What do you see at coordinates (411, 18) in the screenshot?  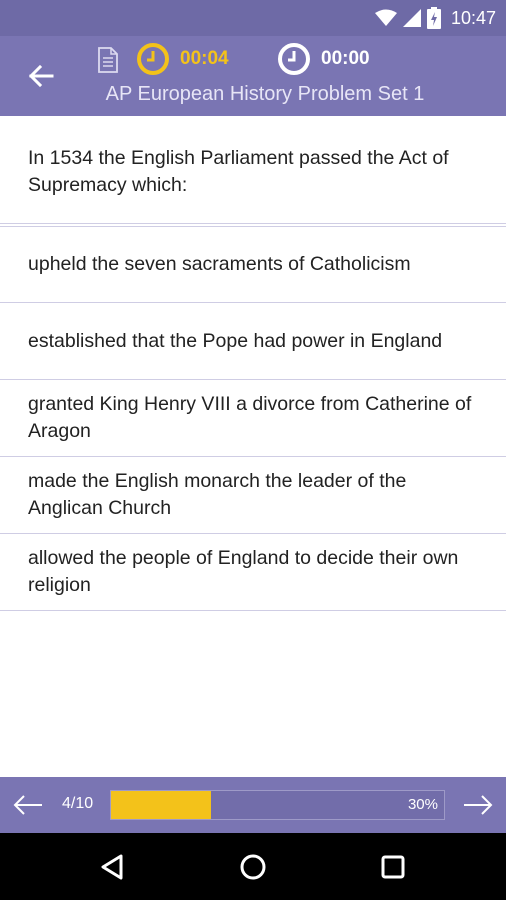 I see `signal-icon` at bounding box center [411, 18].